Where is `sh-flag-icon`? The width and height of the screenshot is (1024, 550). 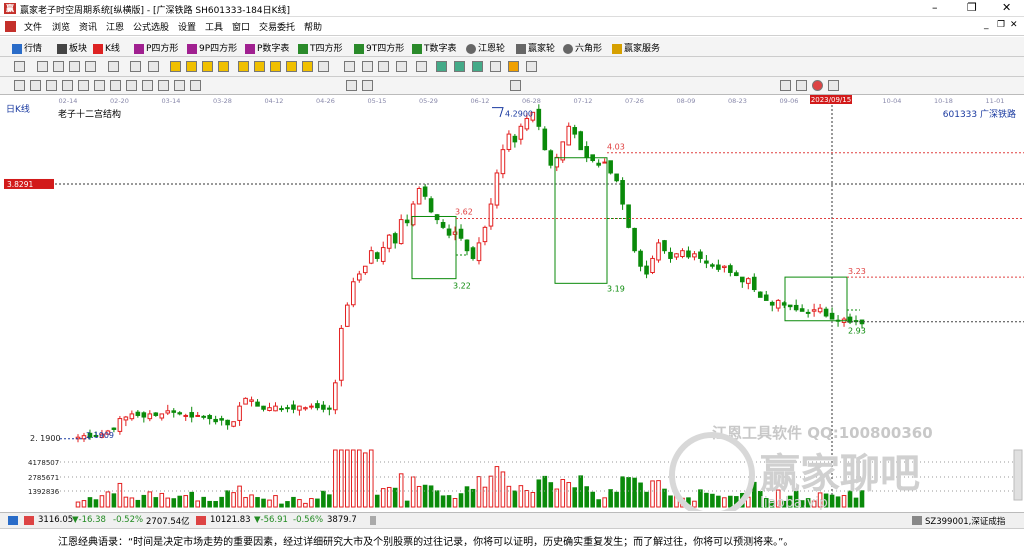
sh-flag-icon is located at coordinates (29, 520).